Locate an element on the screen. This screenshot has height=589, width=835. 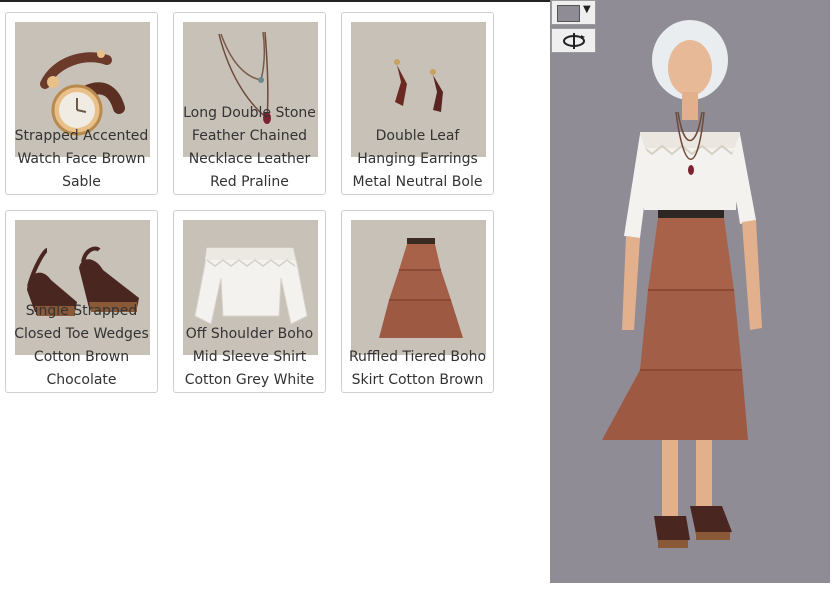
item-card-skirt: Ruffled Tiered Boho Skirt Cotton Brown is located at coordinates (417, 301).